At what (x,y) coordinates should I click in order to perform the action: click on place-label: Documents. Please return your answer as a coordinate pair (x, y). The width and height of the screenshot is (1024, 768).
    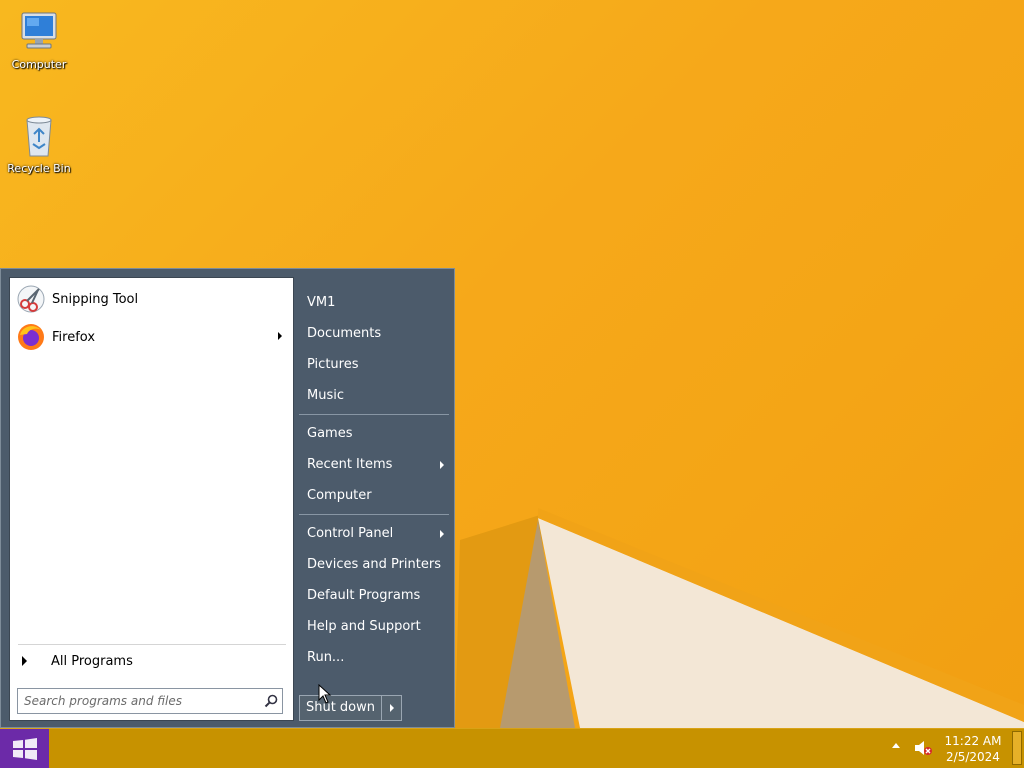
    Looking at the image, I should click on (344, 333).